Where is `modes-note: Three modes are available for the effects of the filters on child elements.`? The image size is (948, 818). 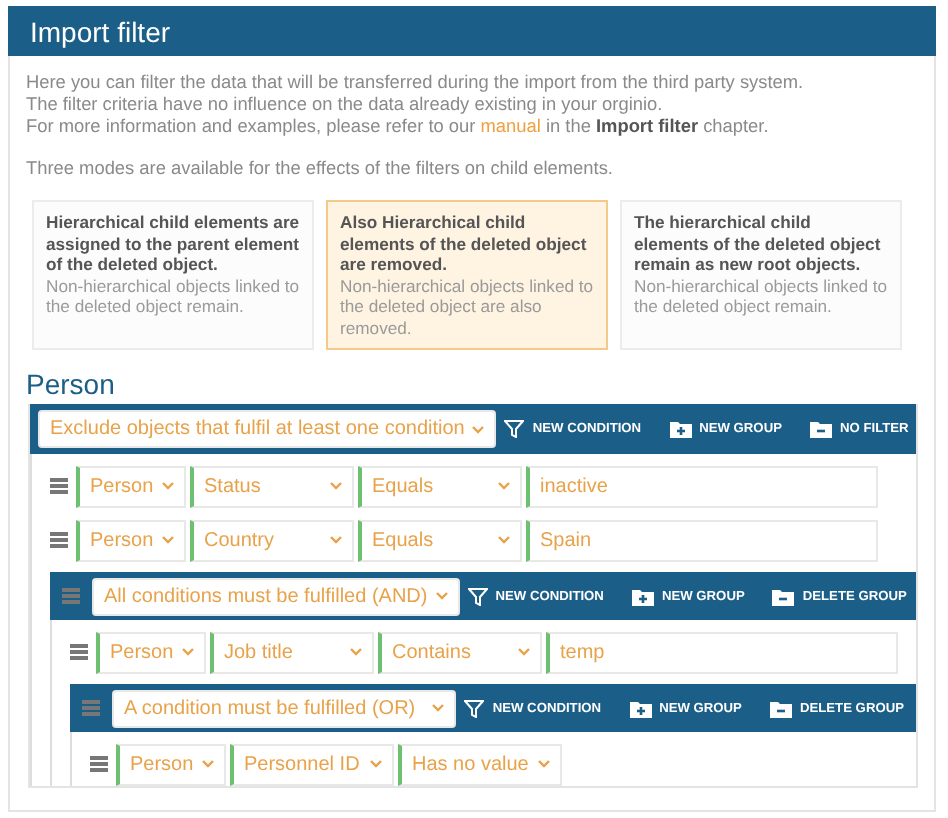 modes-note: Three modes are available for the effects of the filters on child elements. is located at coordinates (320, 169).